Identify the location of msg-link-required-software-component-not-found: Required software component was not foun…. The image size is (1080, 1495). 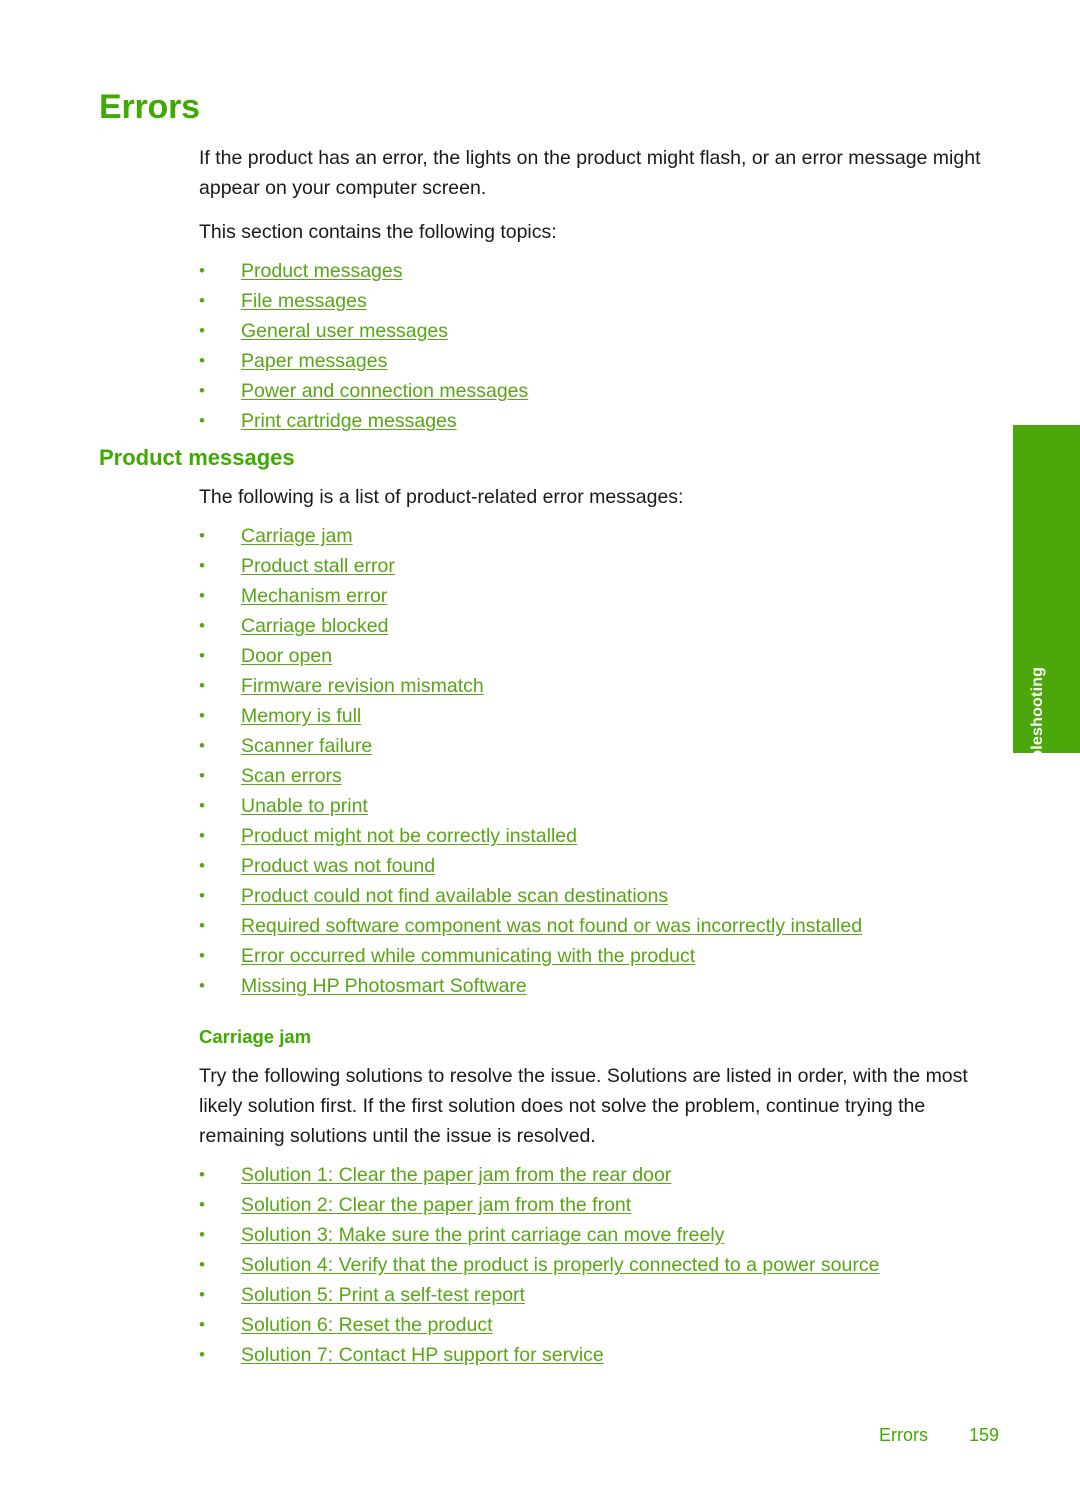
(551, 926).